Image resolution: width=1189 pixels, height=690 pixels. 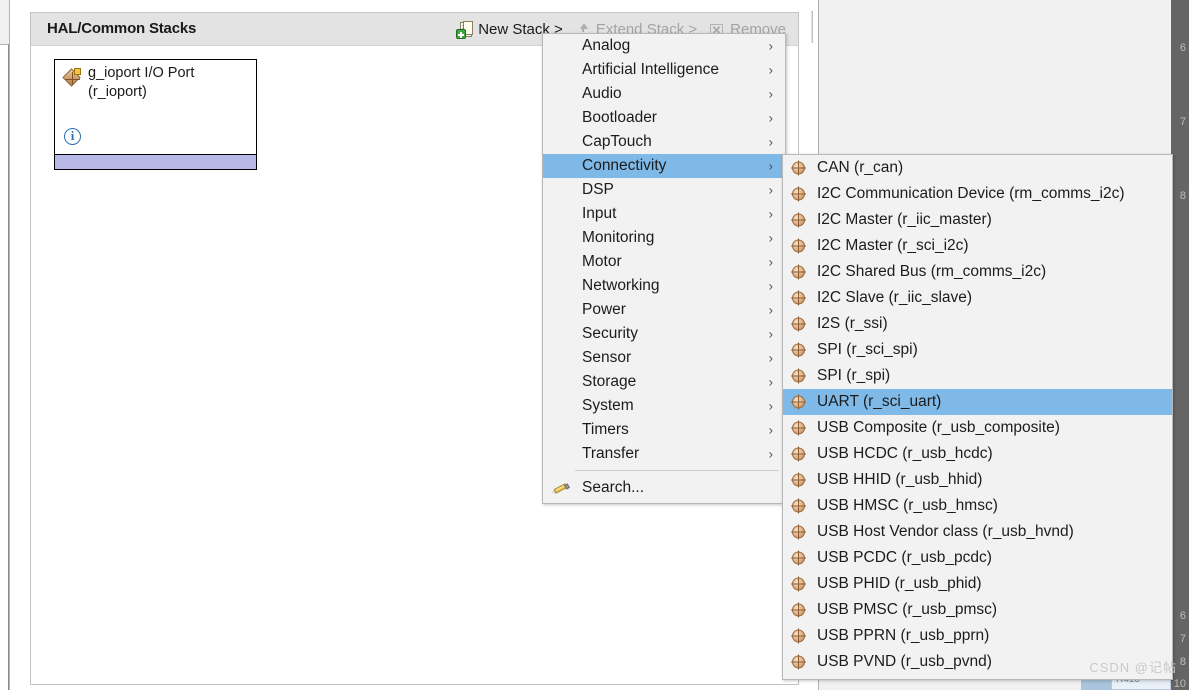 What do you see at coordinates (977, 636) in the screenshot?
I see `submenu-item-usb-pprn: USB PPRN (r_usb_pprn)` at bounding box center [977, 636].